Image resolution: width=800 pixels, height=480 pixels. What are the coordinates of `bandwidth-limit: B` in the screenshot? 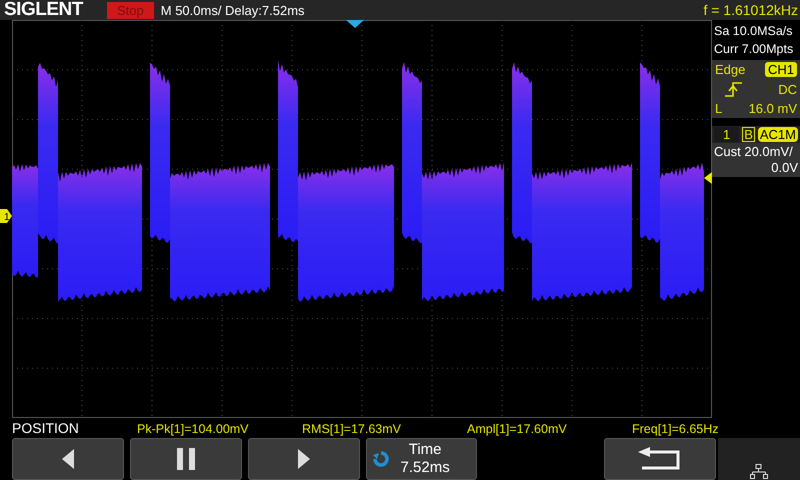 It's located at (748, 134).